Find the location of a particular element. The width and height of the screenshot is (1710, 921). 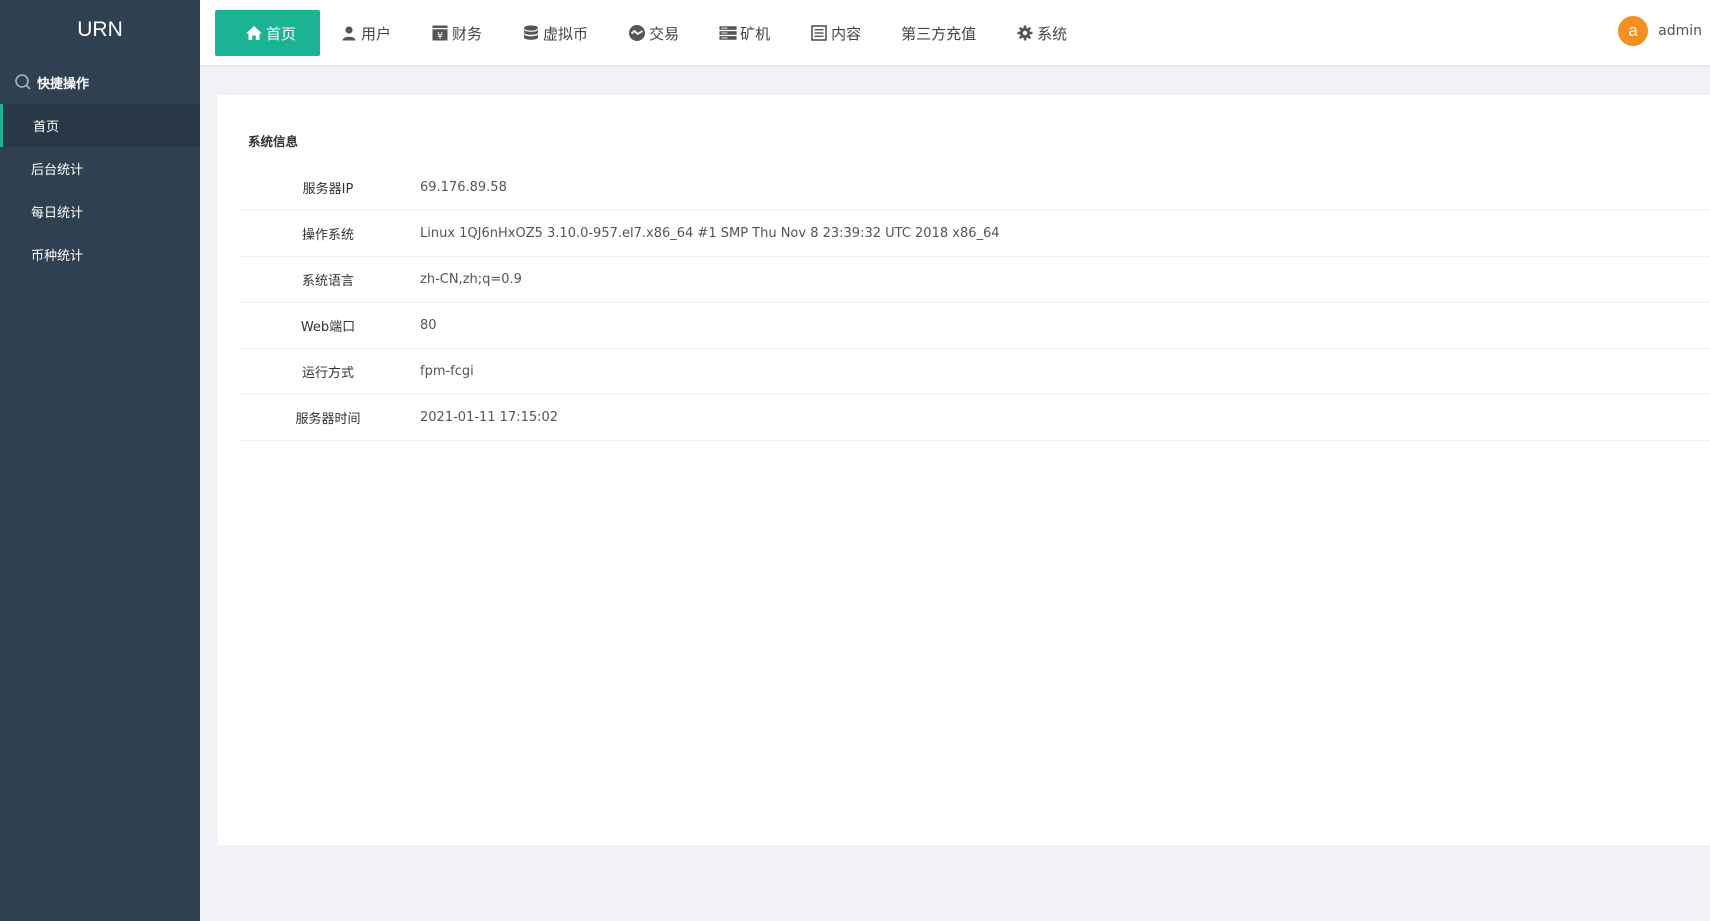

home-icon is located at coordinates (254, 33).